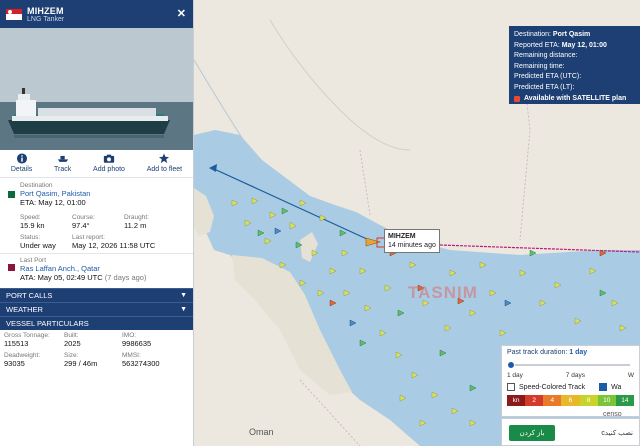  Describe the element at coordinates (402, 236) in the screenshot. I see `vessel-map-label-name: MIHZEM` at that location.